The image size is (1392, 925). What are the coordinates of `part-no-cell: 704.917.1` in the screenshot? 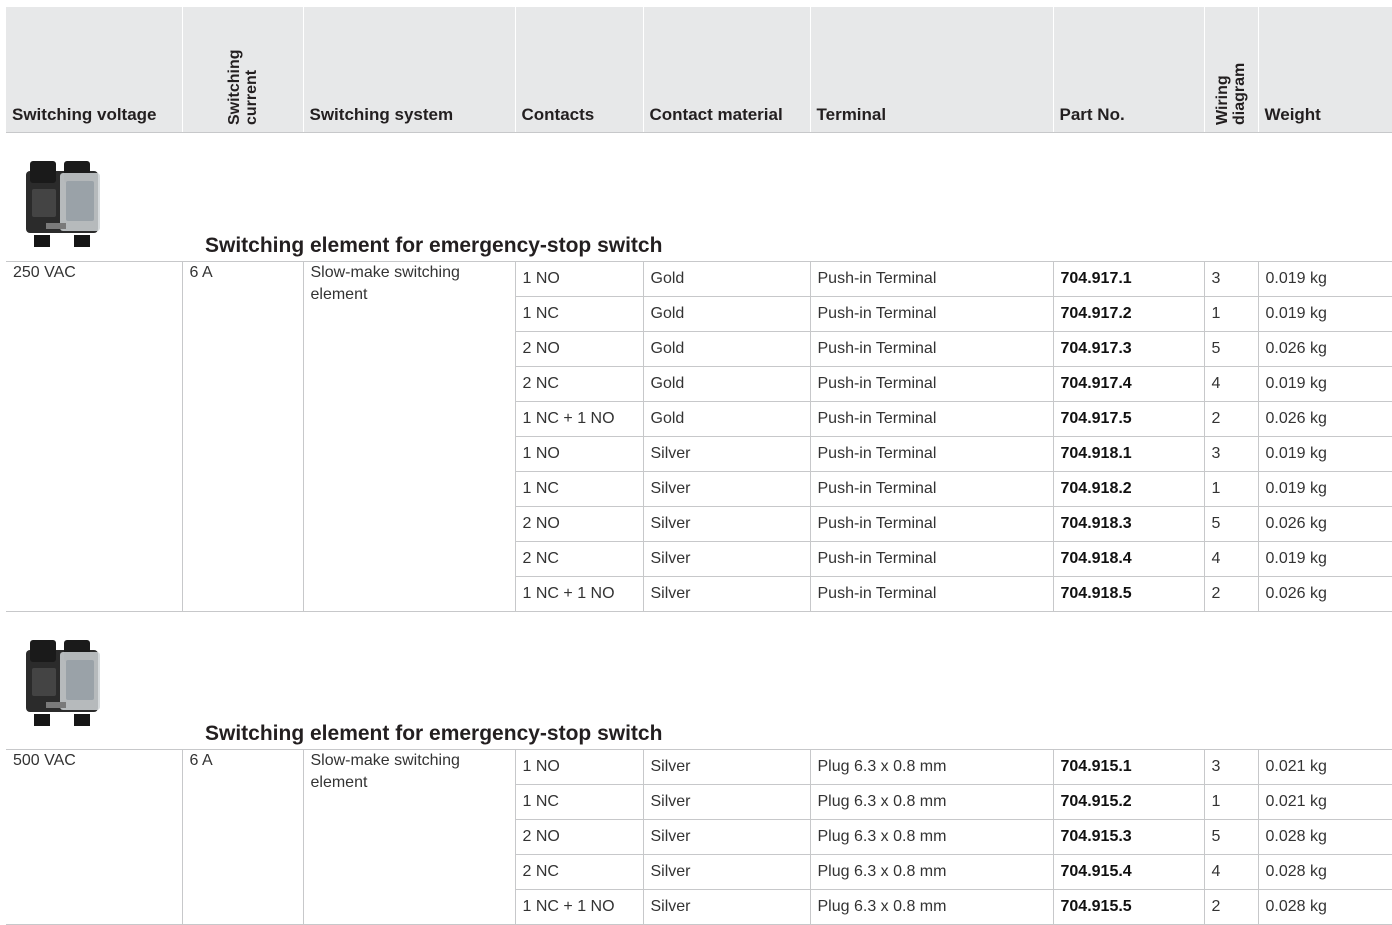 It's located at (1128, 279).